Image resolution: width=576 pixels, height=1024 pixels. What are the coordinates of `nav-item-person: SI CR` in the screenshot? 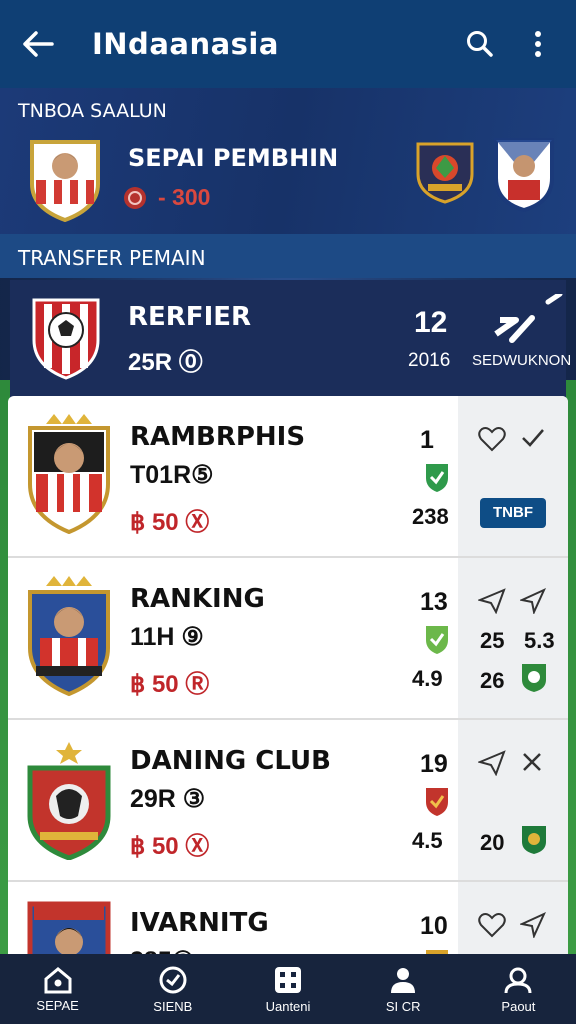 It's located at (403, 989).